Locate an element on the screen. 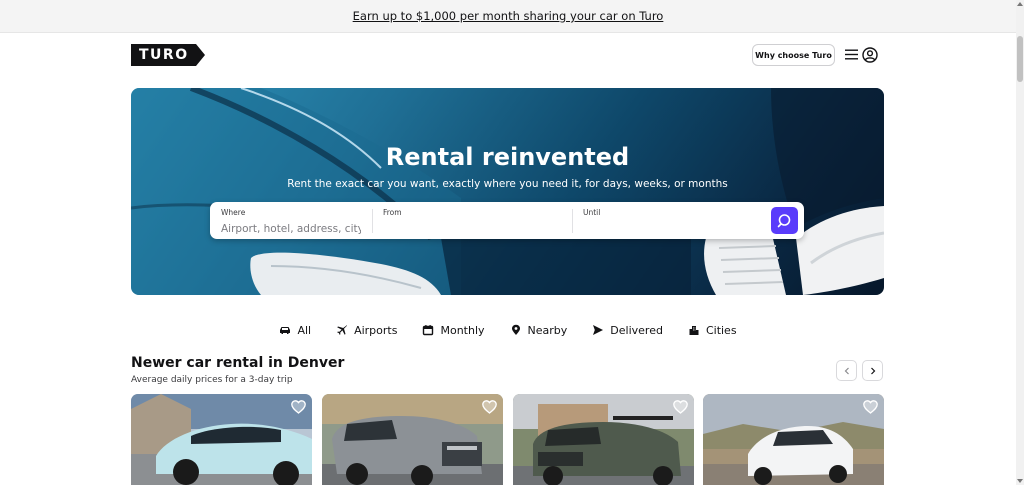 Image resolution: width=1024 pixels, height=485 pixels. tab-delivered: Delivered is located at coordinates (627, 330).